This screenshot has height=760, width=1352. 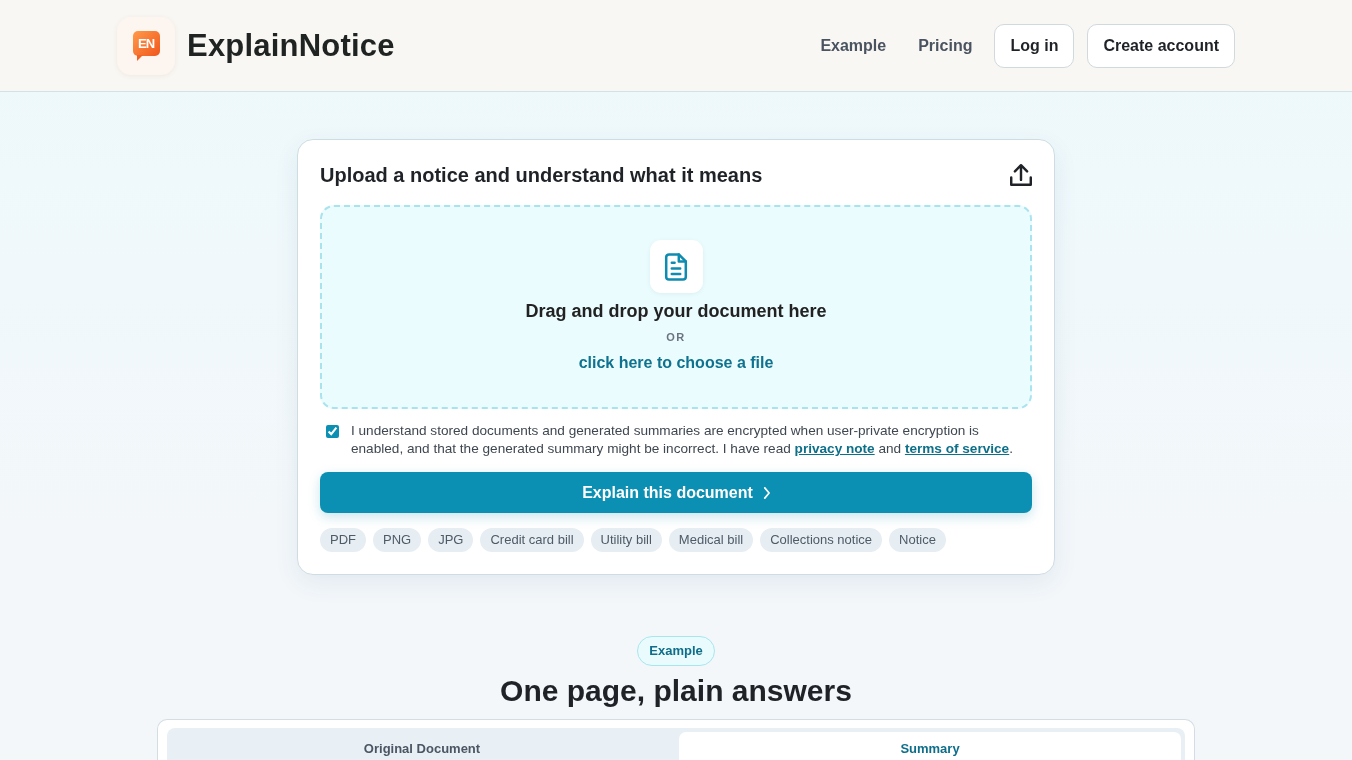 I want to click on drop-zone-heading: Drag and drop your document here, so click(x=676, y=311).